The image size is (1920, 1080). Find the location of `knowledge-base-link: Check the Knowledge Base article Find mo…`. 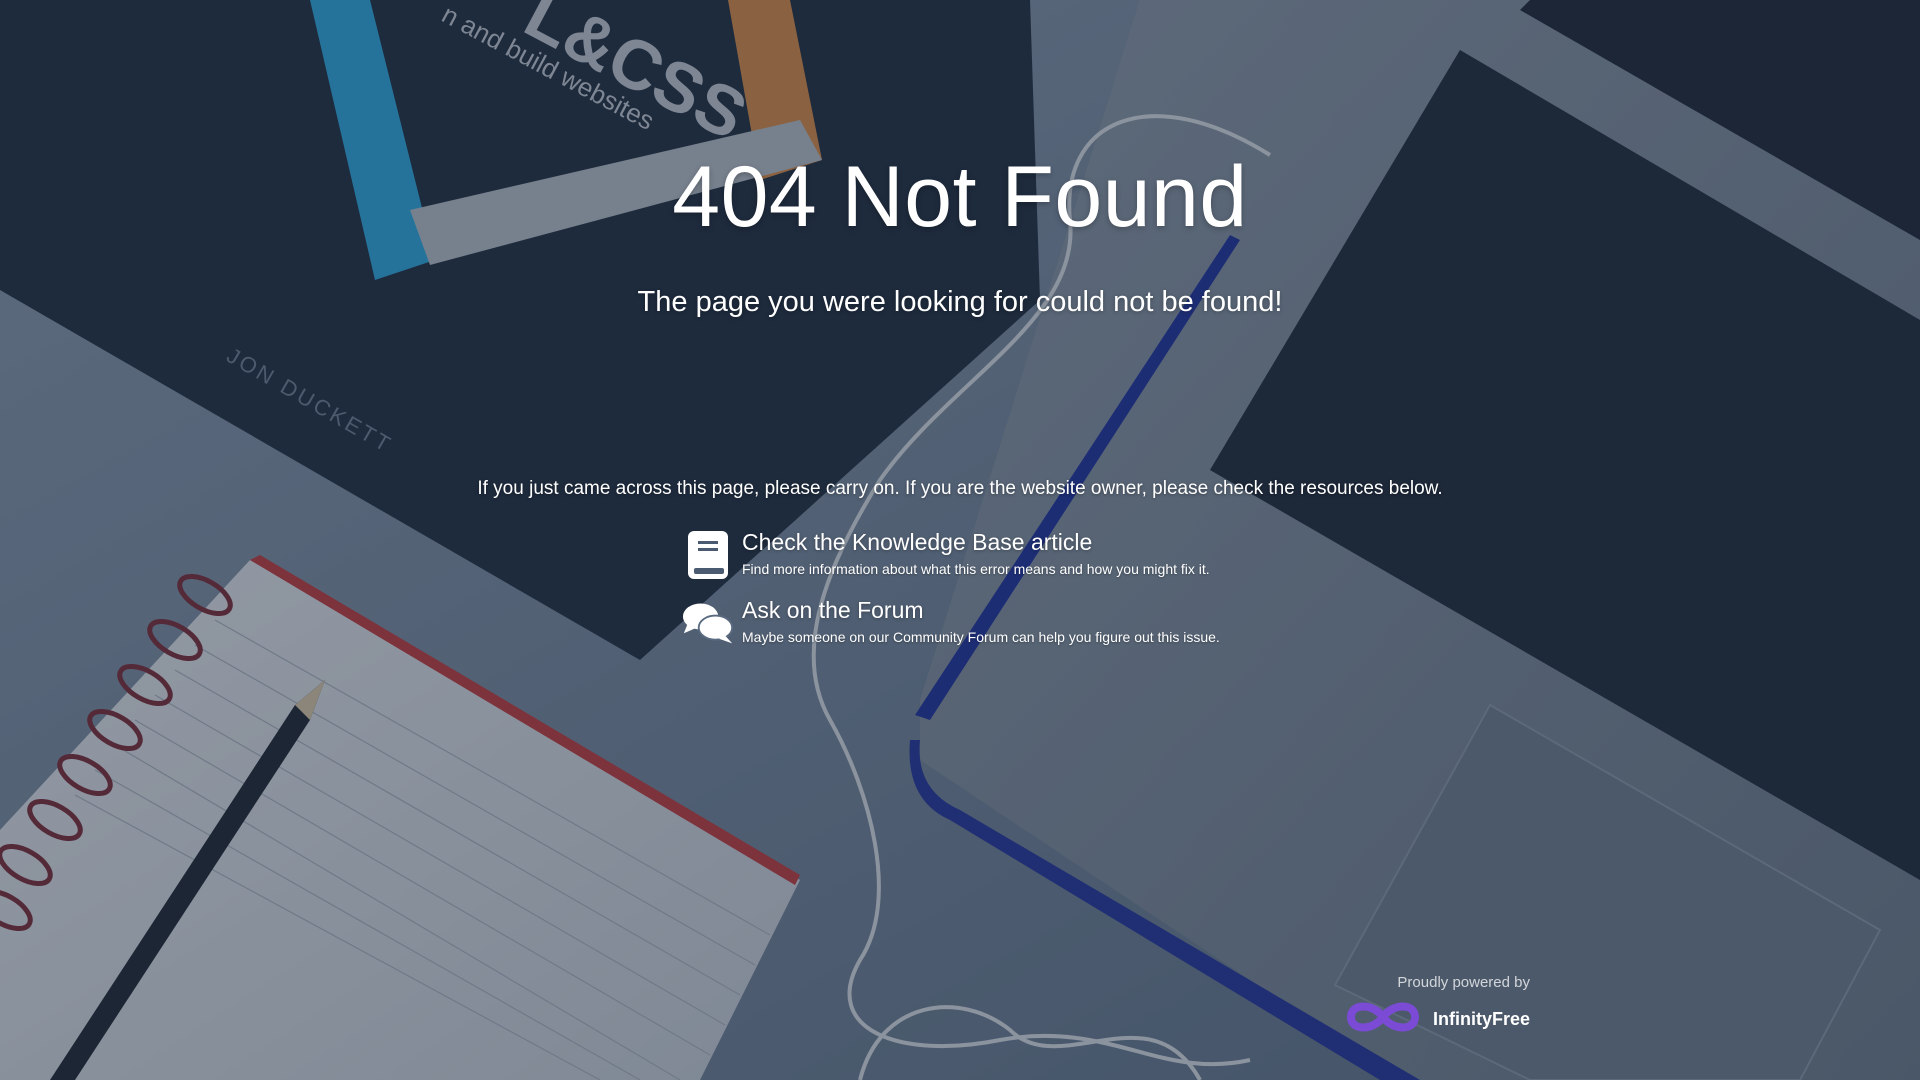

knowledge-base-link: Check the Knowledge Base article Find mo… is located at coordinates (962, 555).